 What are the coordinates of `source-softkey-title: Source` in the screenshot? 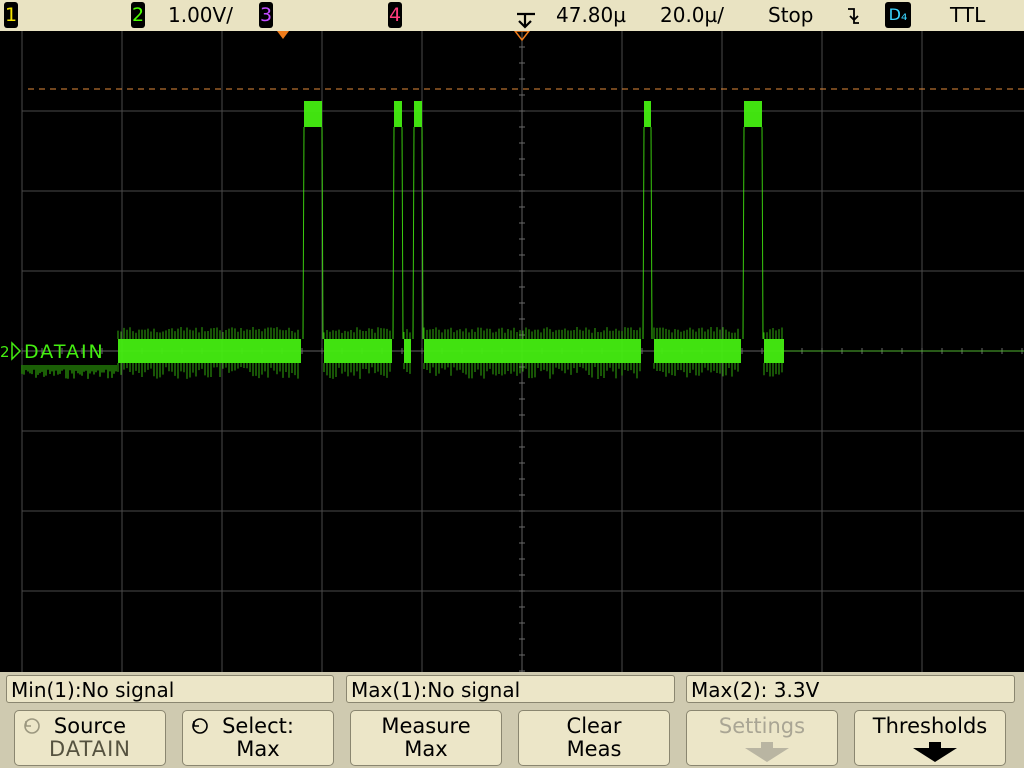 It's located at (90, 726).